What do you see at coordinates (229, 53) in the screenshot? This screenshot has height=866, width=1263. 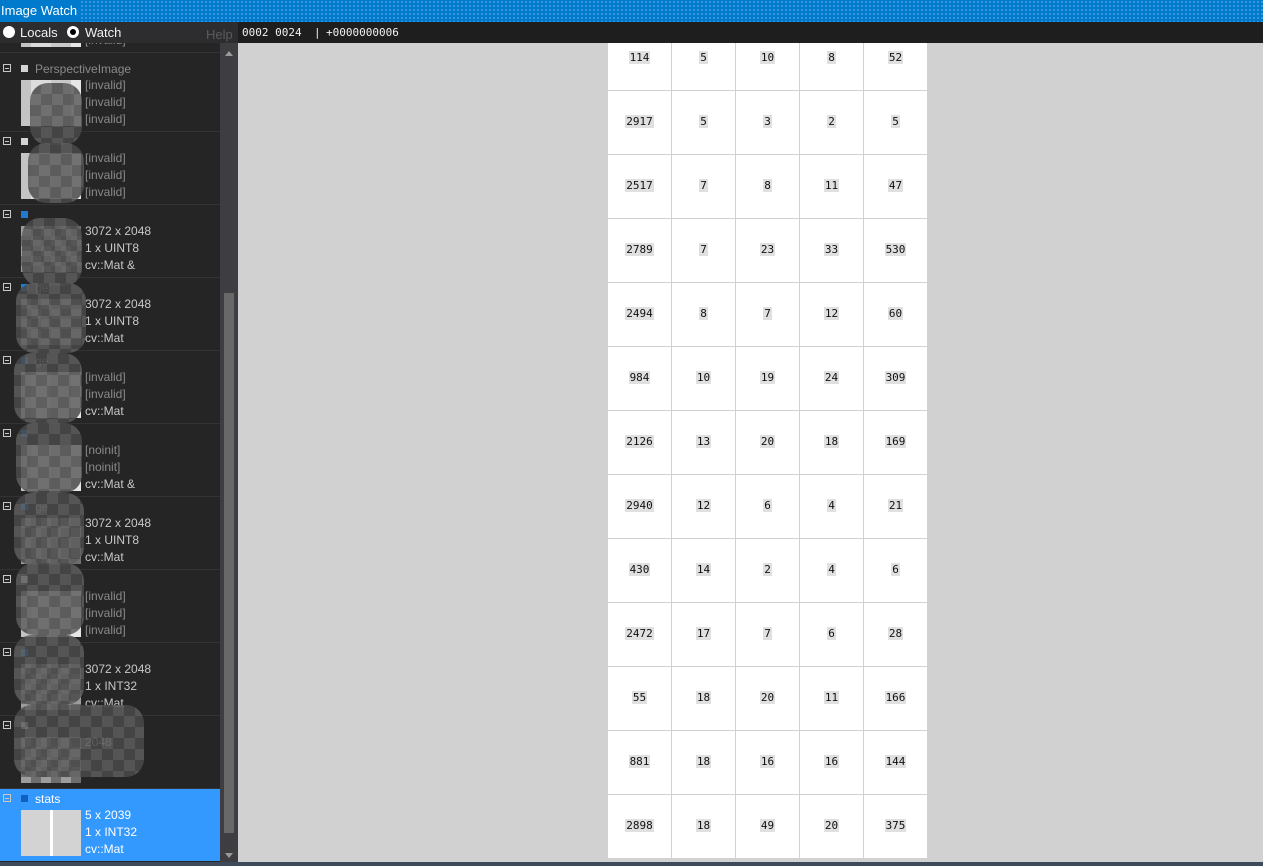 I see `scroll-up-icon` at bounding box center [229, 53].